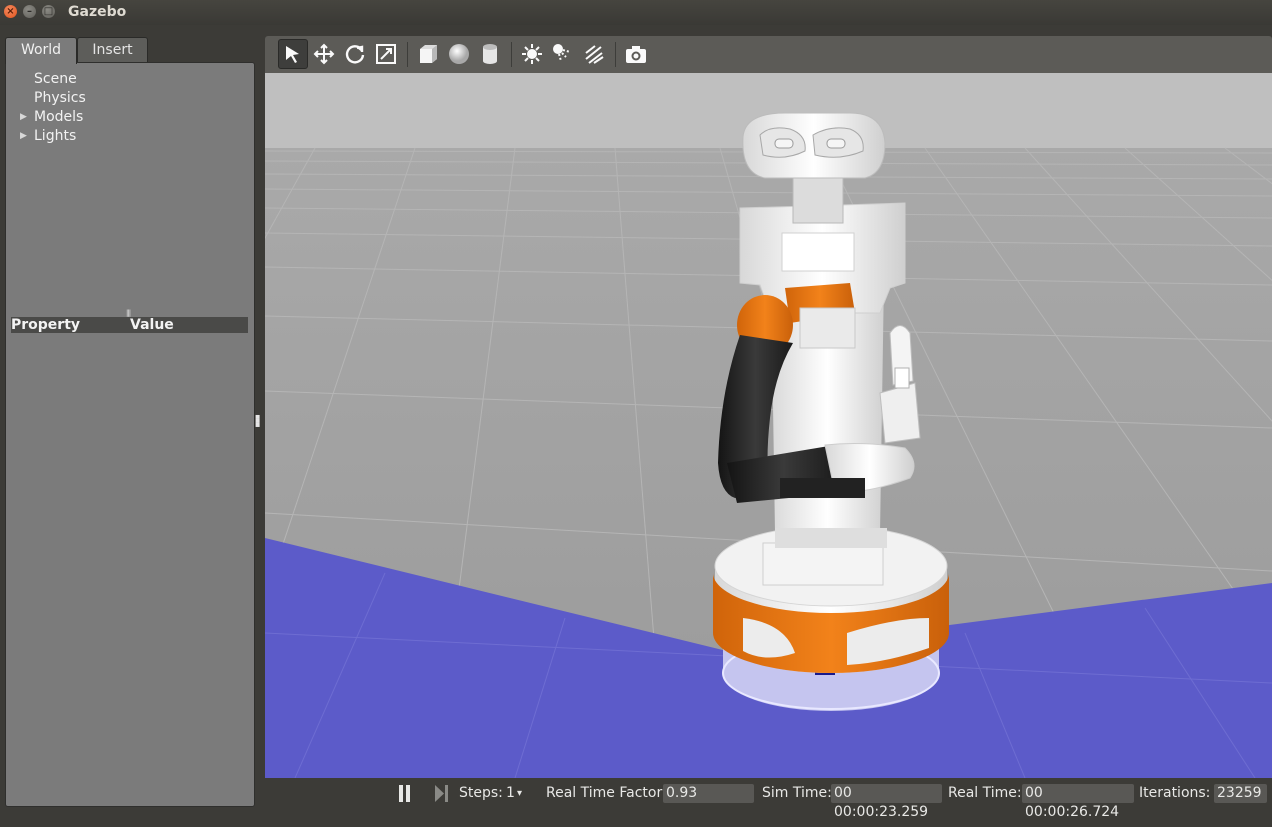 This screenshot has height=827, width=1272. Describe the element at coordinates (594, 54) in the screenshot. I see `directional-light-icon` at that location.